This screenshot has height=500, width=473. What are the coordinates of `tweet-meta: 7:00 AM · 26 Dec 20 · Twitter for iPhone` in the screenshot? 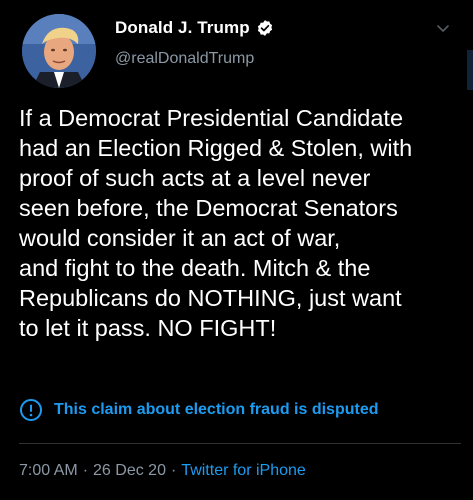 It's located at (162, 471).